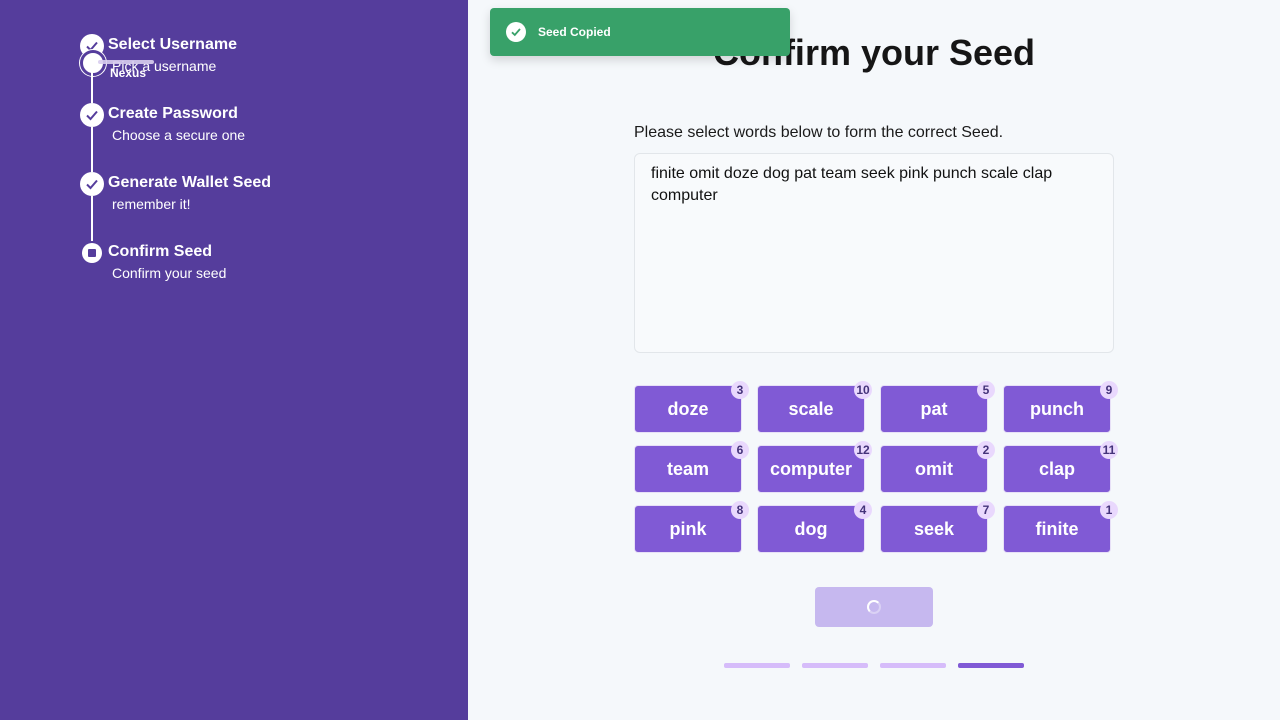  I want to click on word-button: team 6, so click(691, 467).